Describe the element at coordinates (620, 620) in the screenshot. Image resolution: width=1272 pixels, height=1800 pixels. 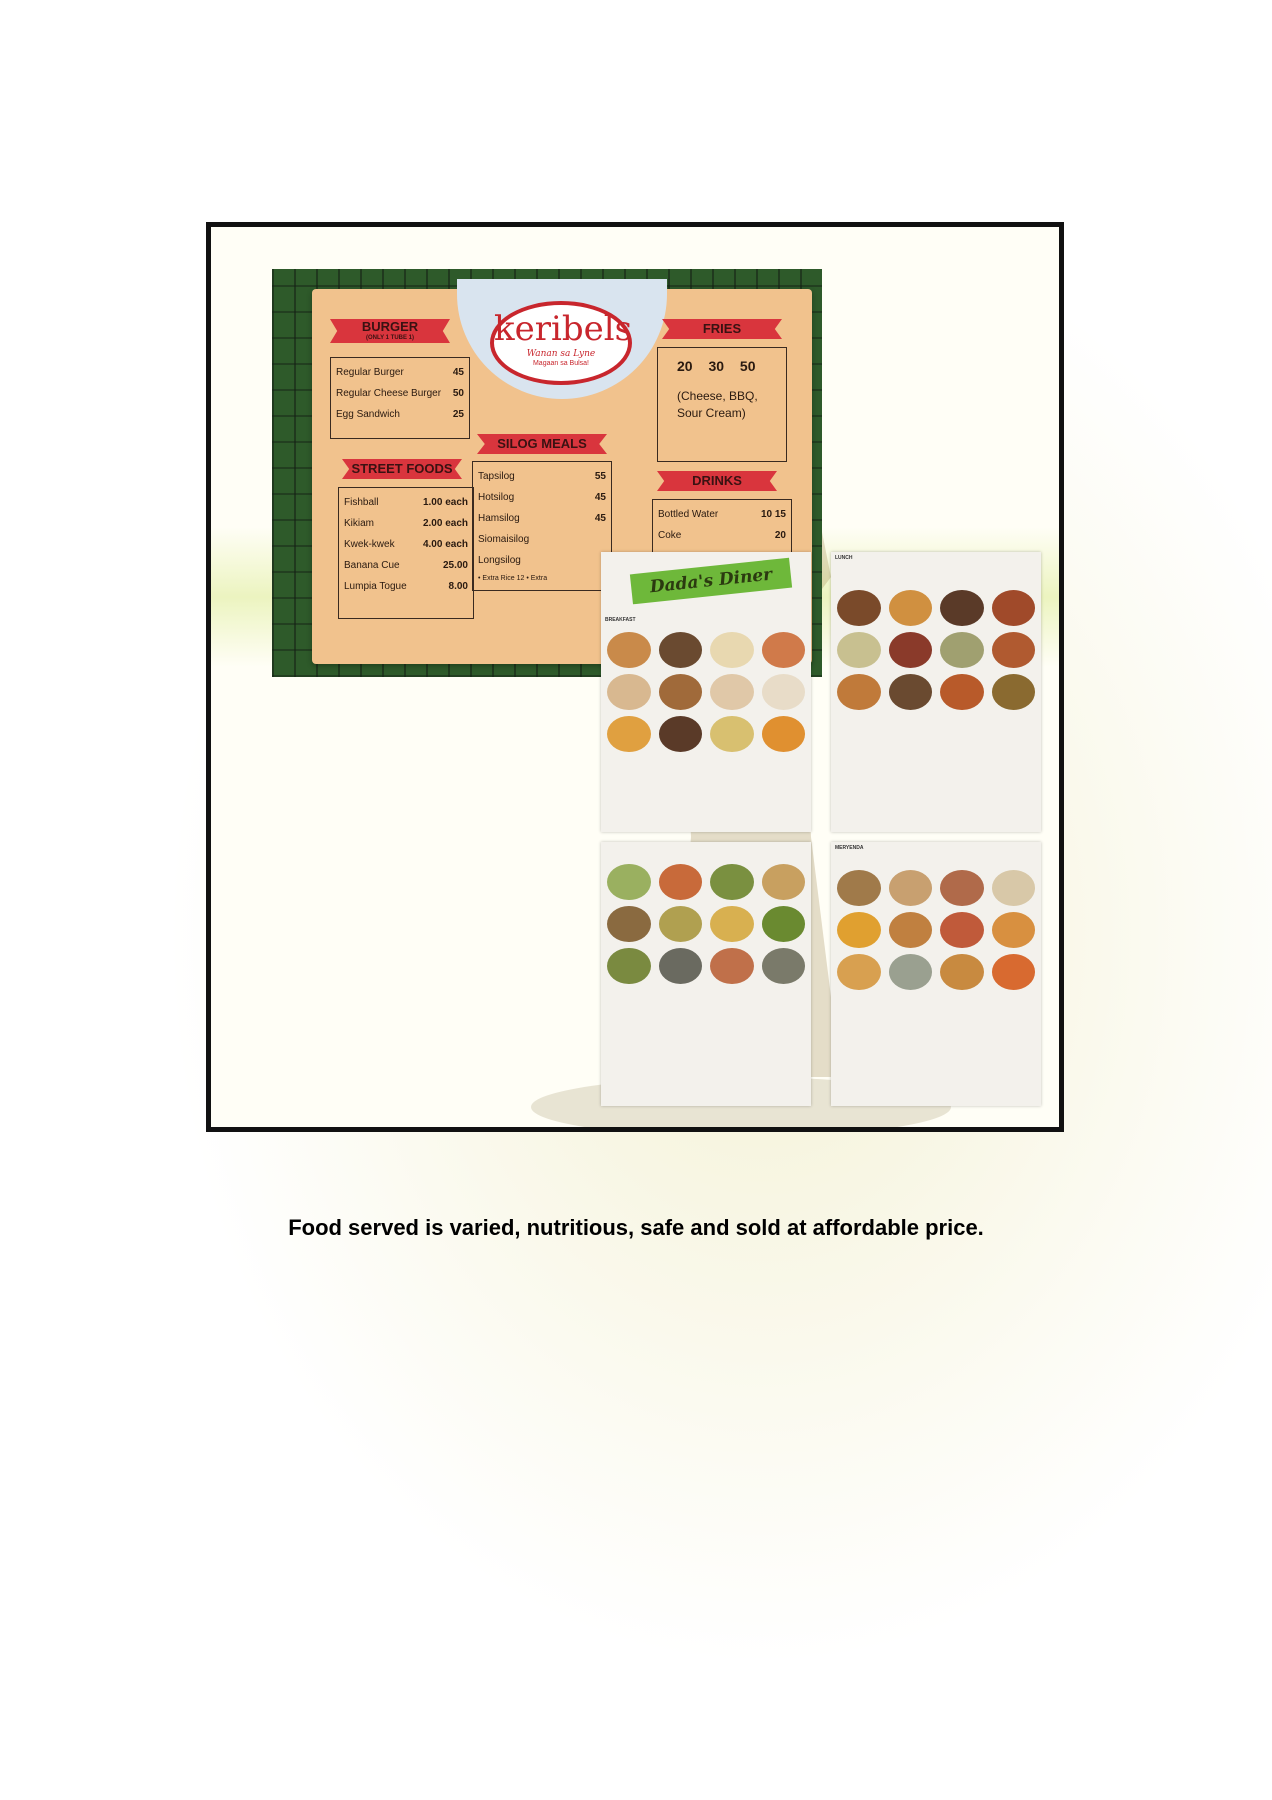
I see `breakfast-header: BREAKFAST` at that location.